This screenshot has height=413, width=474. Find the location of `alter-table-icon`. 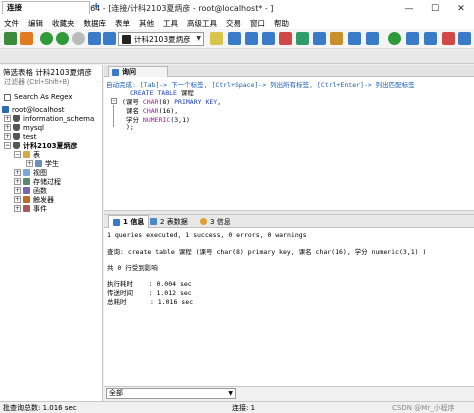

alter-table-icon is located at coordinates (251, 38).